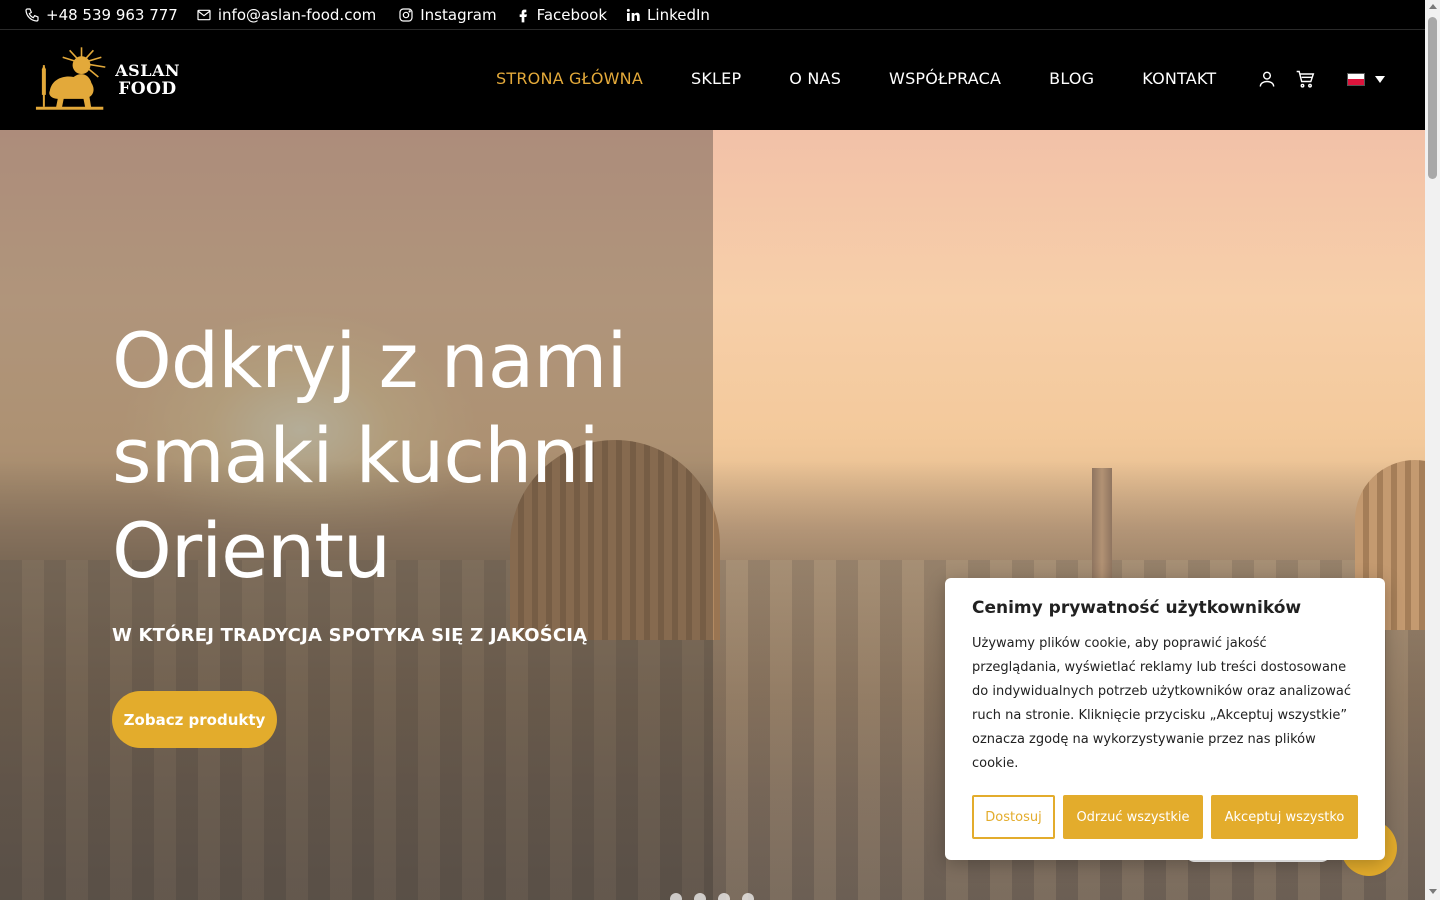 The image size is (1440, 900). I want to click on linkedin-text: LinkedIn, so click(678, 14).